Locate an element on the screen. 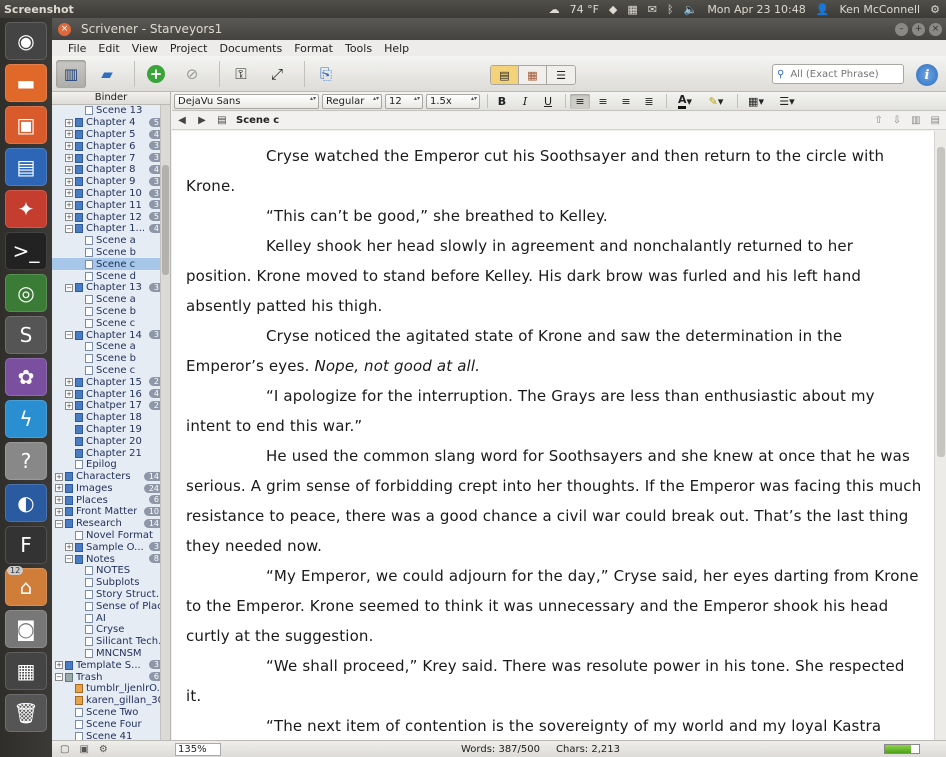  binder-item: MNCNSM is located at coordinates (111, 654).